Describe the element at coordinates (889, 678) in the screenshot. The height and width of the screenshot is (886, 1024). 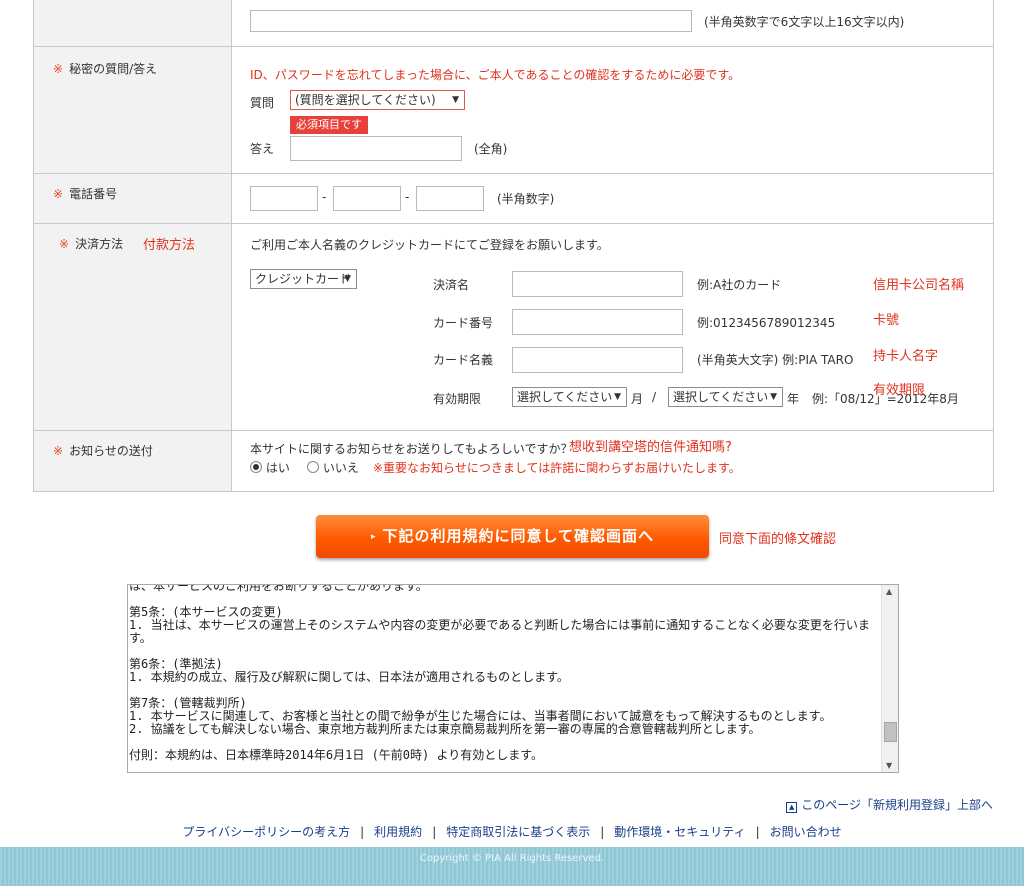
I see `terms-scrollbar: ▲ ▼` at that location.